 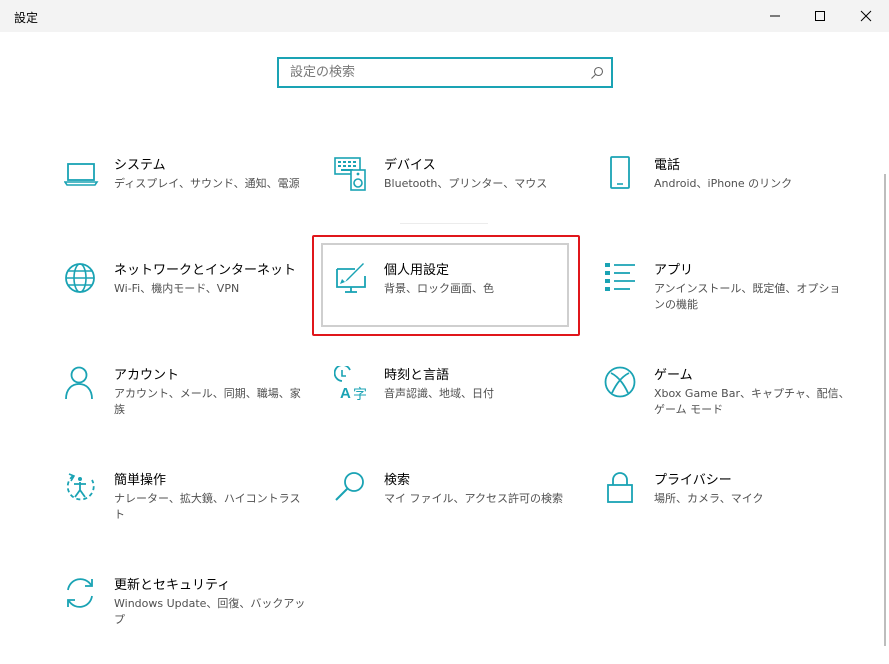 I want to click on tile-description: ディスプレイ、サウンド、通知、電源, so click(x=207, y=183).